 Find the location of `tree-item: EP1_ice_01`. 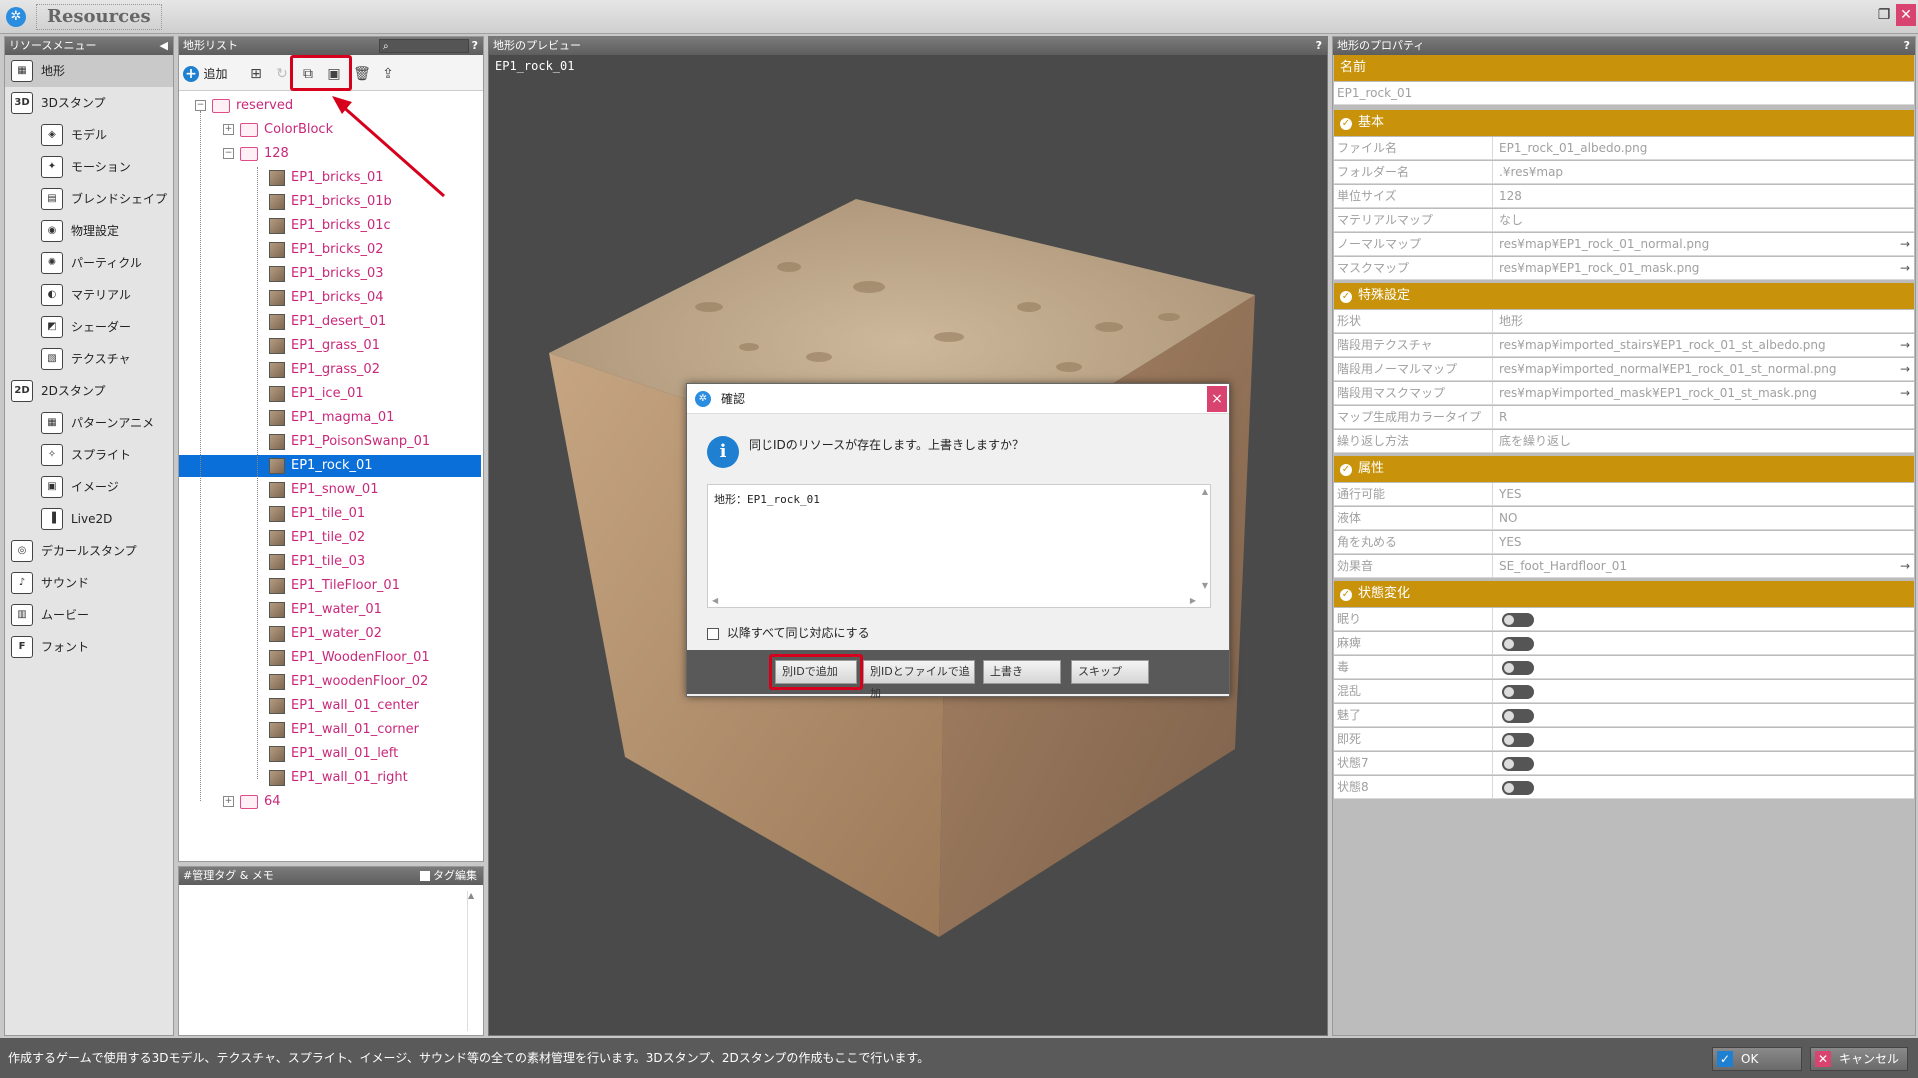

tree-item: EP1_ice_01 is located at coordinates (316, 394).